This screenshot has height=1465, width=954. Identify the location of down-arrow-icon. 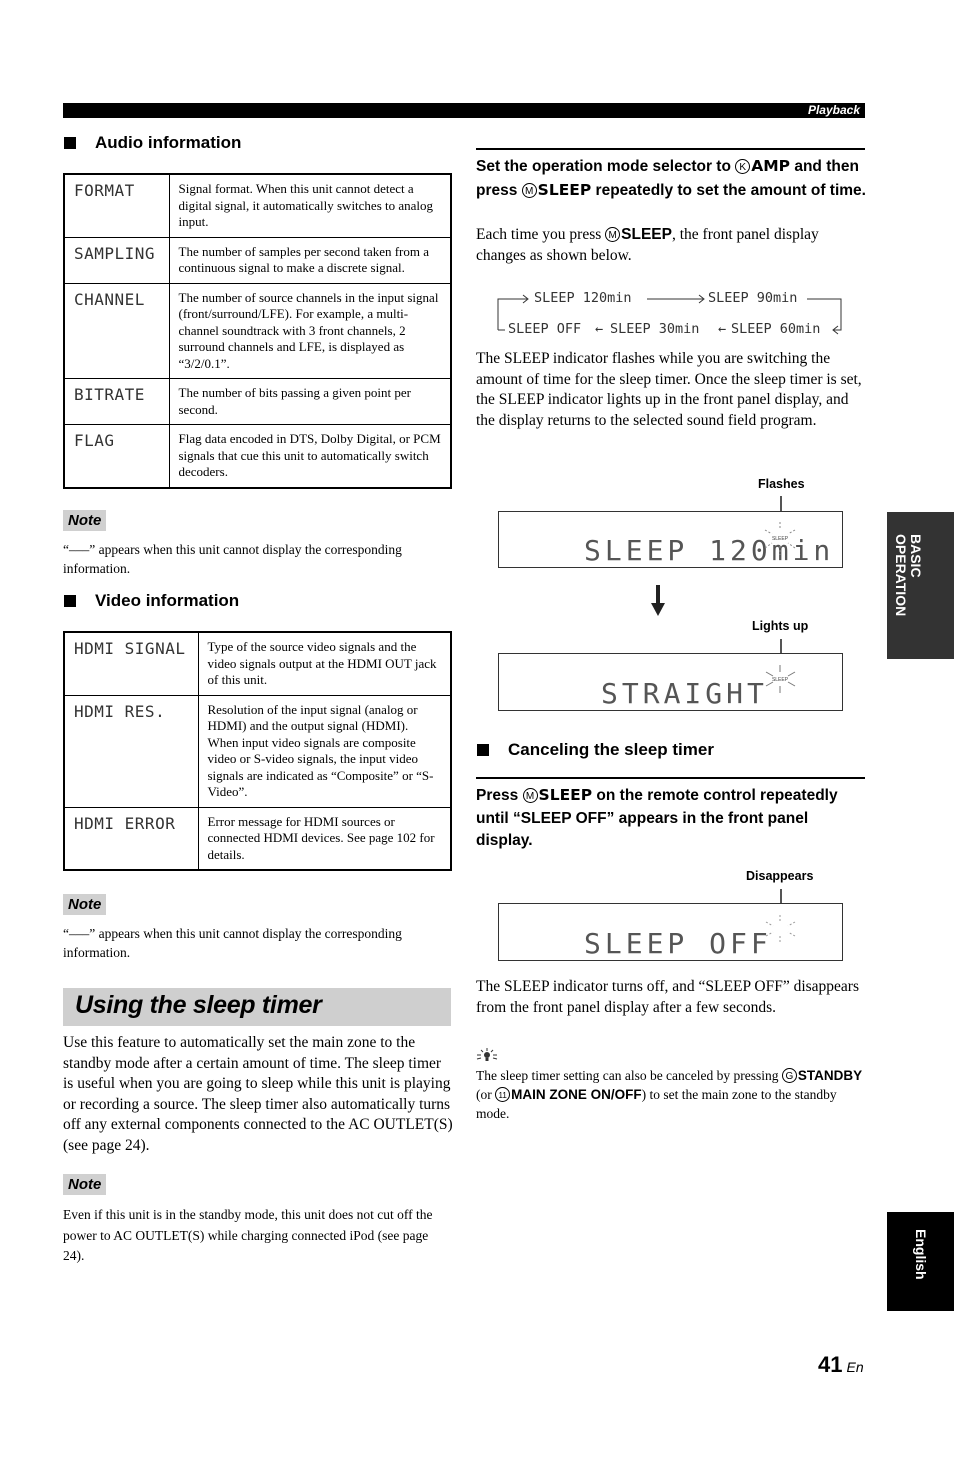
(658, 600).